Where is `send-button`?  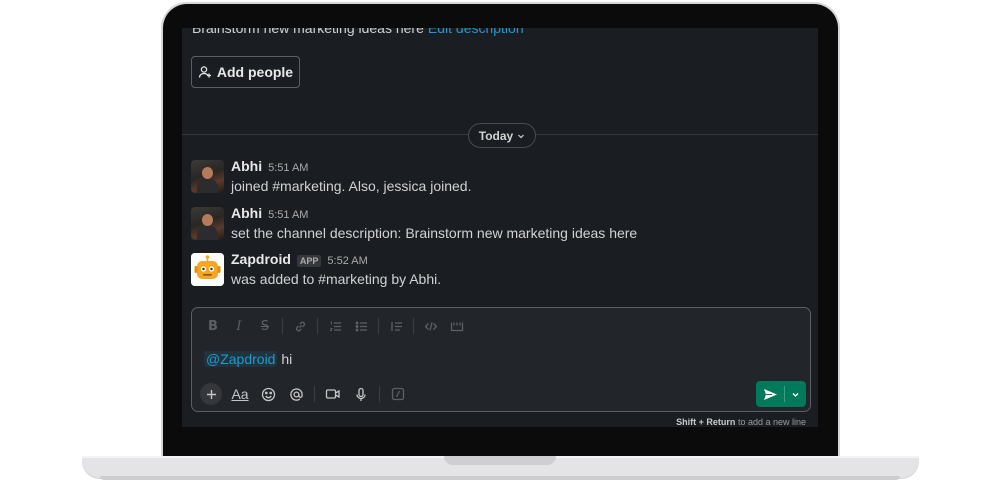 send-button is located at coordinates (770, 394).